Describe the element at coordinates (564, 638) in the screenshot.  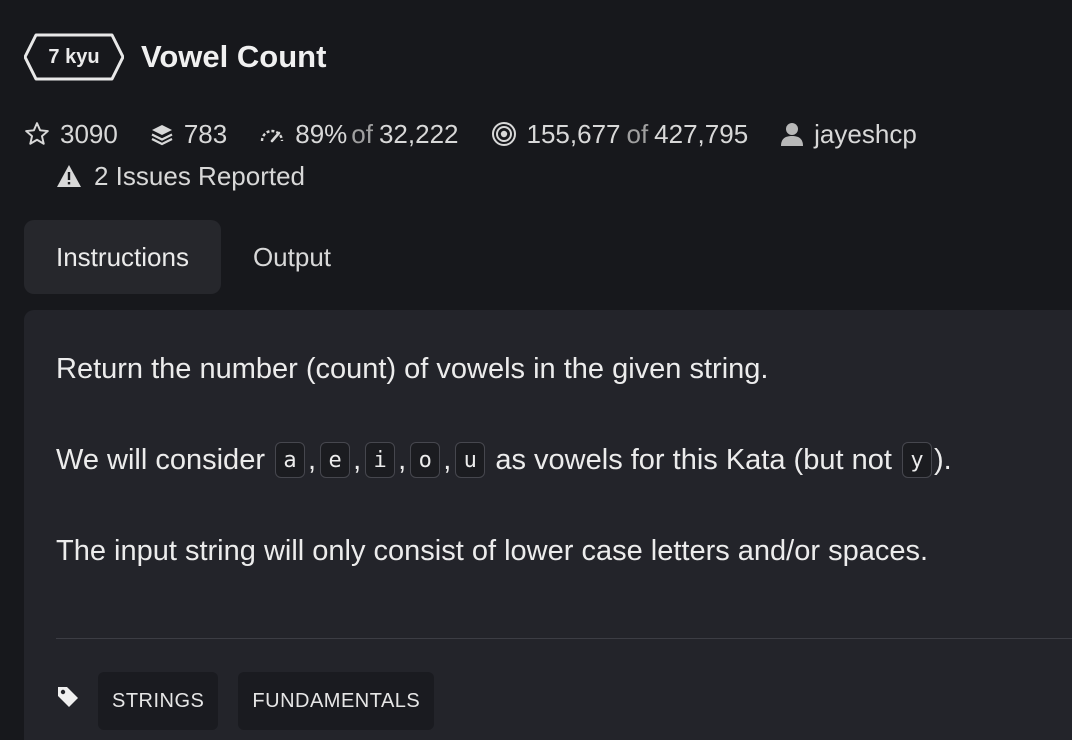
I see `divider` at that location.